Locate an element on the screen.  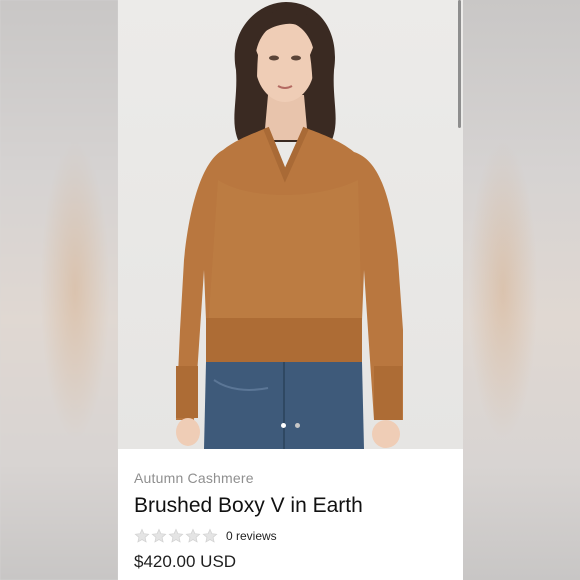
product-rating: 0 reviews is located at coordinates (205, 536).